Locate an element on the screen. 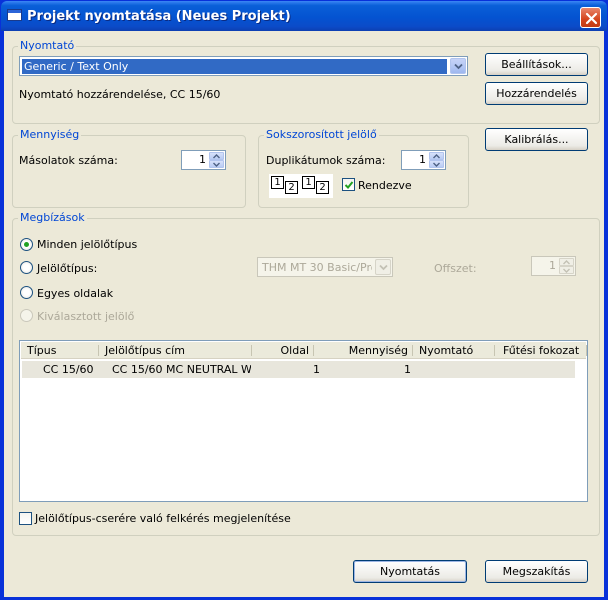 This screenshot has width=608, height=600. duplicates-value: 1 is located at coordinates (422, 159).